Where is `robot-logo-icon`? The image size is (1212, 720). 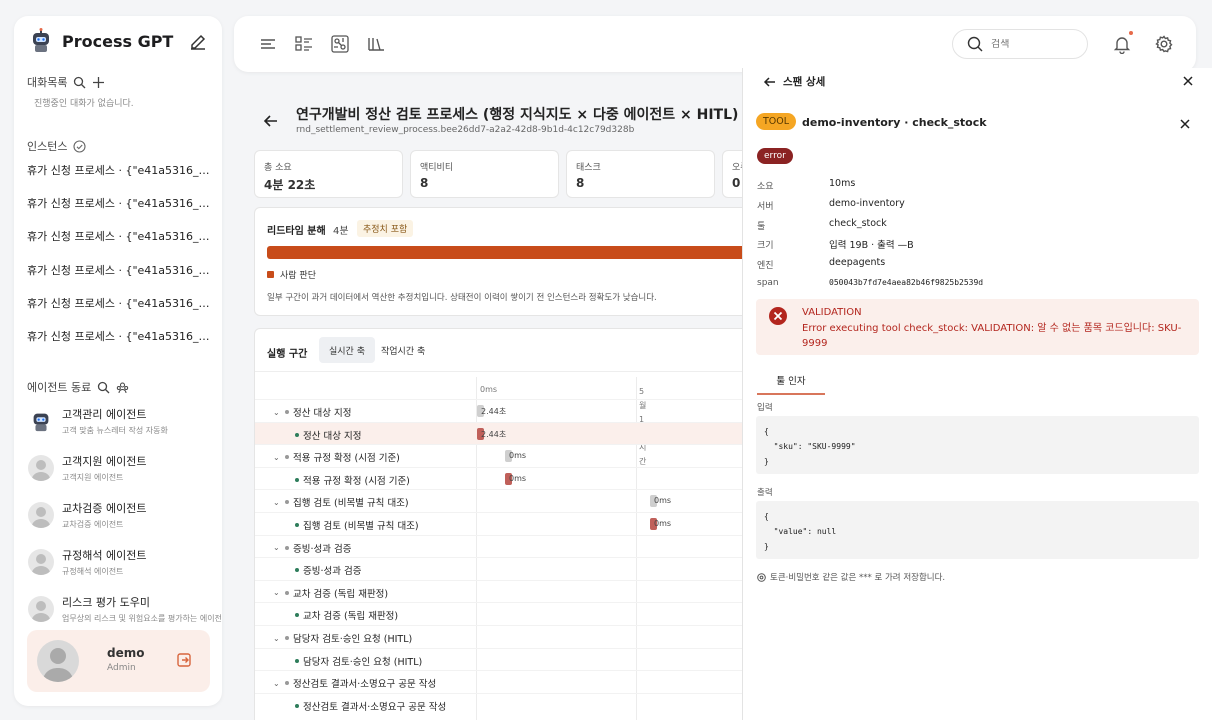
robot-logo-icon is located at coordinates (41, 40).